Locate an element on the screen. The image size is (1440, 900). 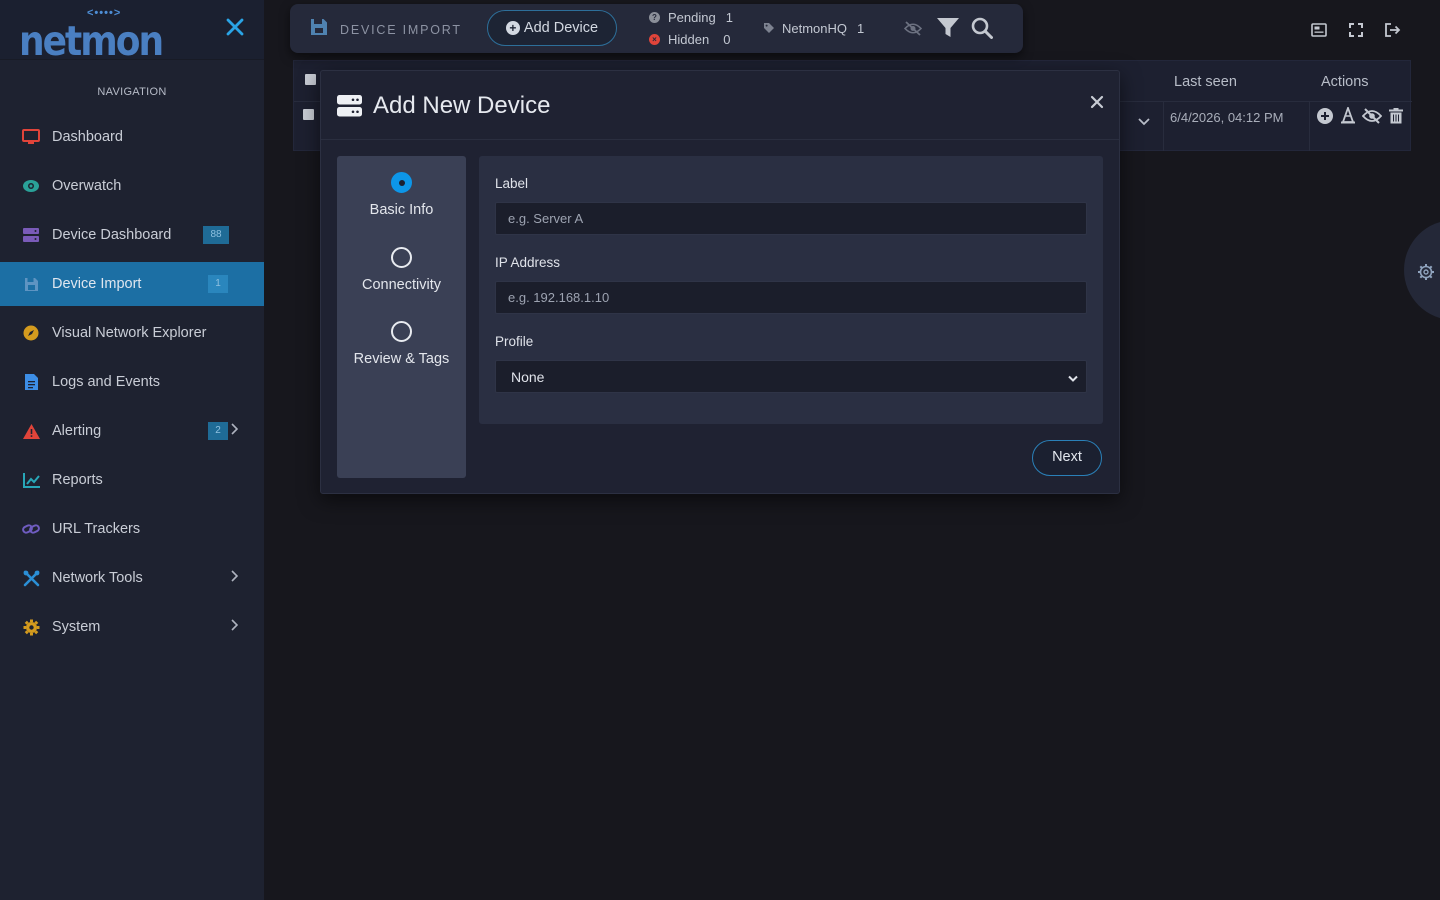
modal-header: Add New Device is located at coordinates (720, 105).